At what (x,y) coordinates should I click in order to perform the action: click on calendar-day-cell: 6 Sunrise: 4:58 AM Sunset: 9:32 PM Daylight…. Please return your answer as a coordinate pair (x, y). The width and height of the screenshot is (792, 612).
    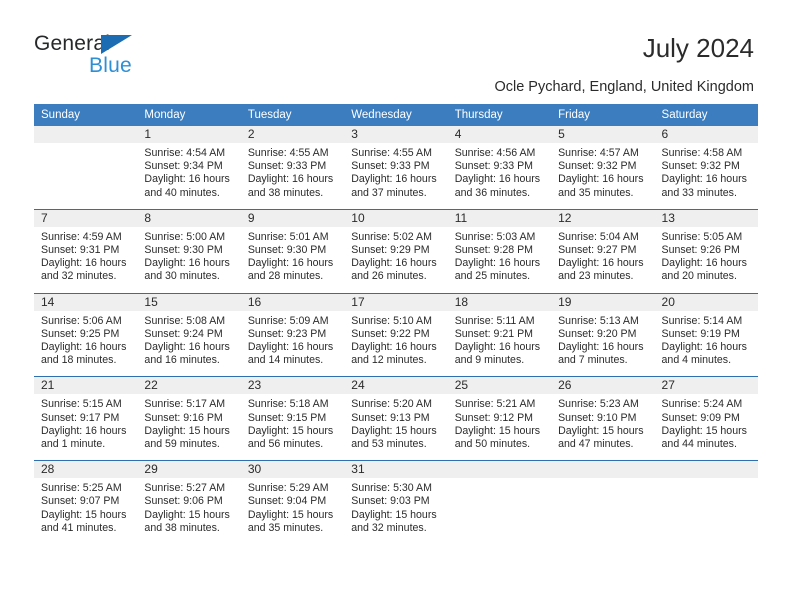
    Looking at the image, I should click on (706, 167).